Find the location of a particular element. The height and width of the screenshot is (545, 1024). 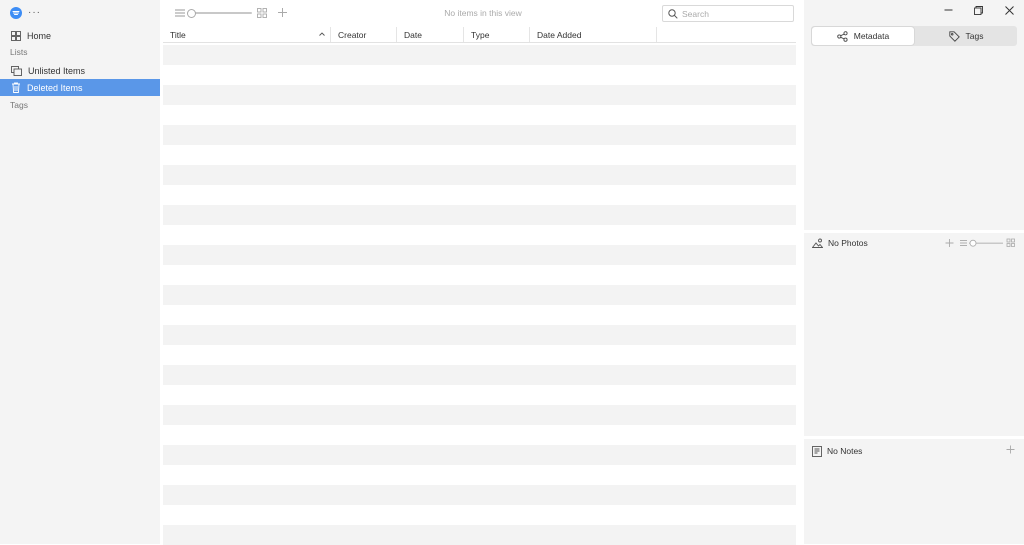

lists-heading: Lists is located at coordinates (19, 52).